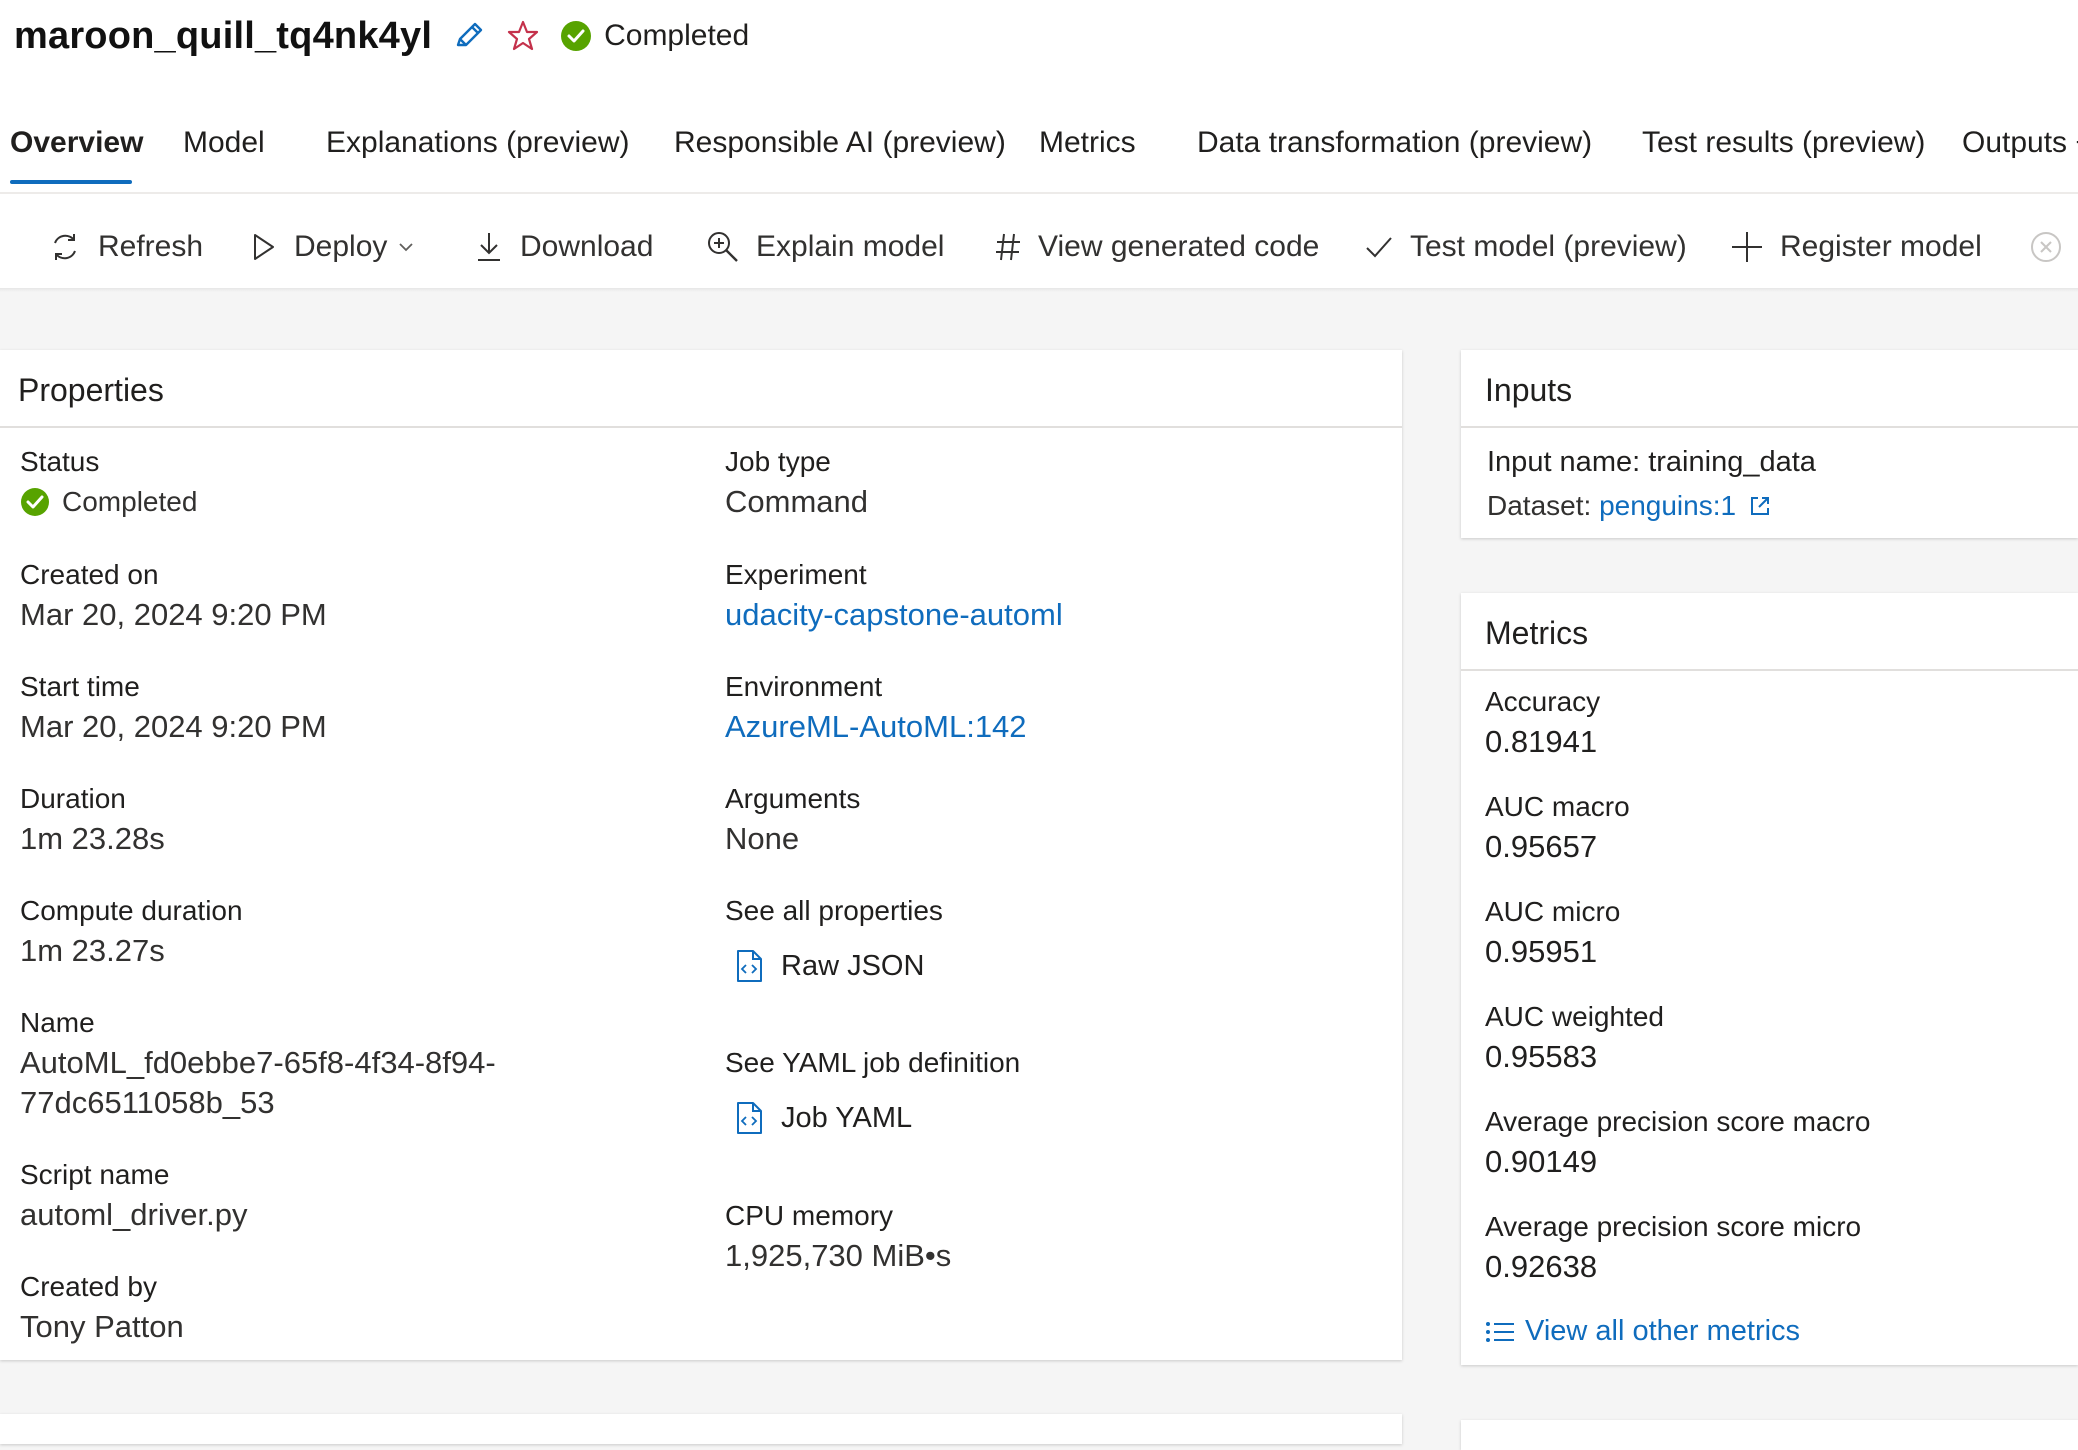 The width and height of the screenshot is (2078, 1450). What do you see at coordinates (2054, 247) in the screenshot?
I see `cancel-button` at bounding box center [2054, 247].